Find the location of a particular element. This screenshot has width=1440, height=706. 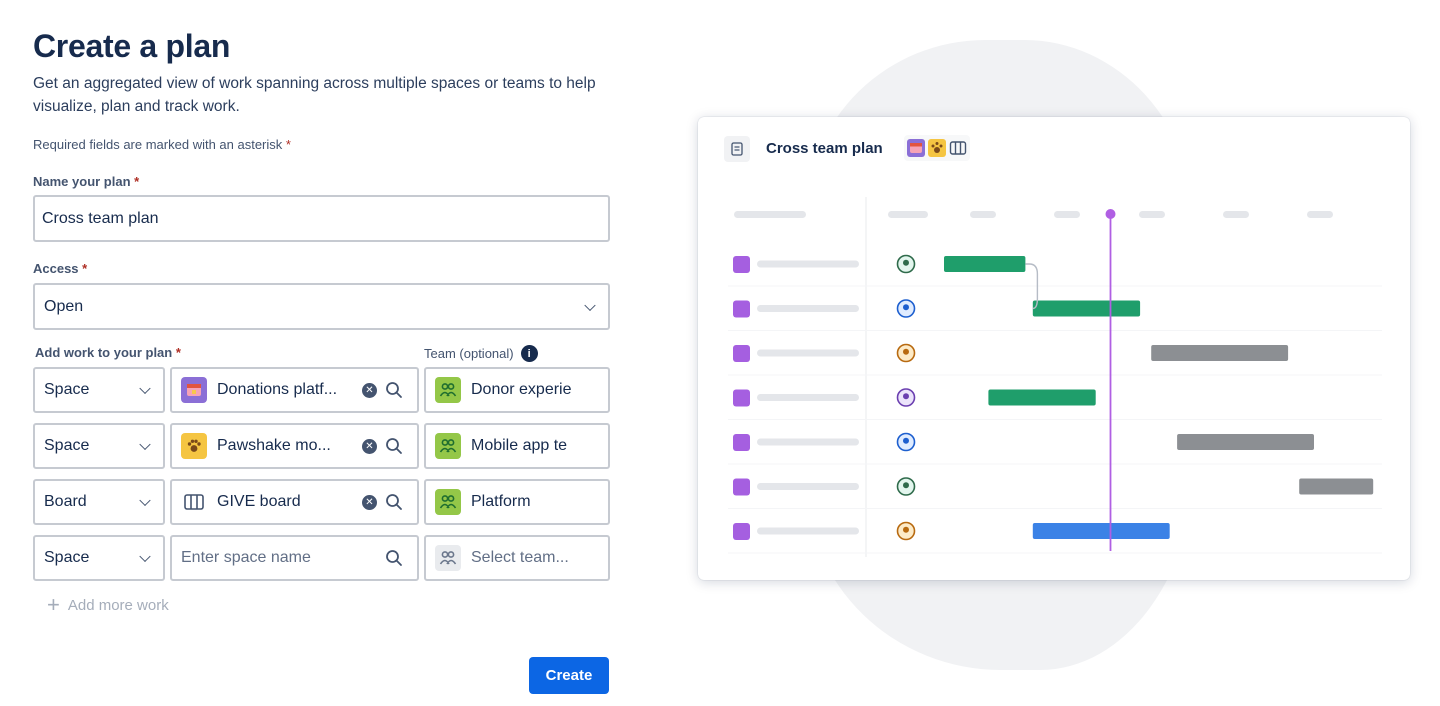

name-label: Name your plan * is located at coordinates (86, 181).